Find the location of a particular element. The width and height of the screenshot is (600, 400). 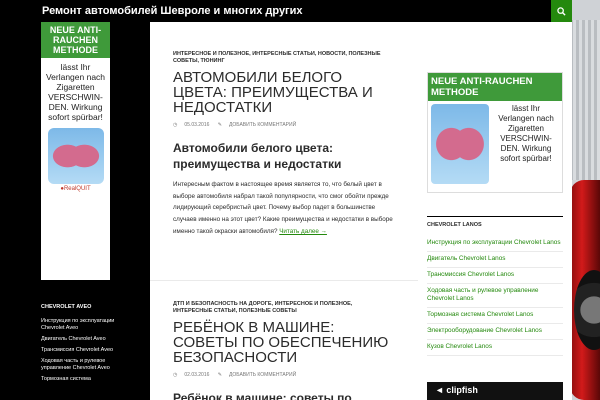

sidebar-widget-title: Chevrolet Aveo is located at coordinates (66, 307).